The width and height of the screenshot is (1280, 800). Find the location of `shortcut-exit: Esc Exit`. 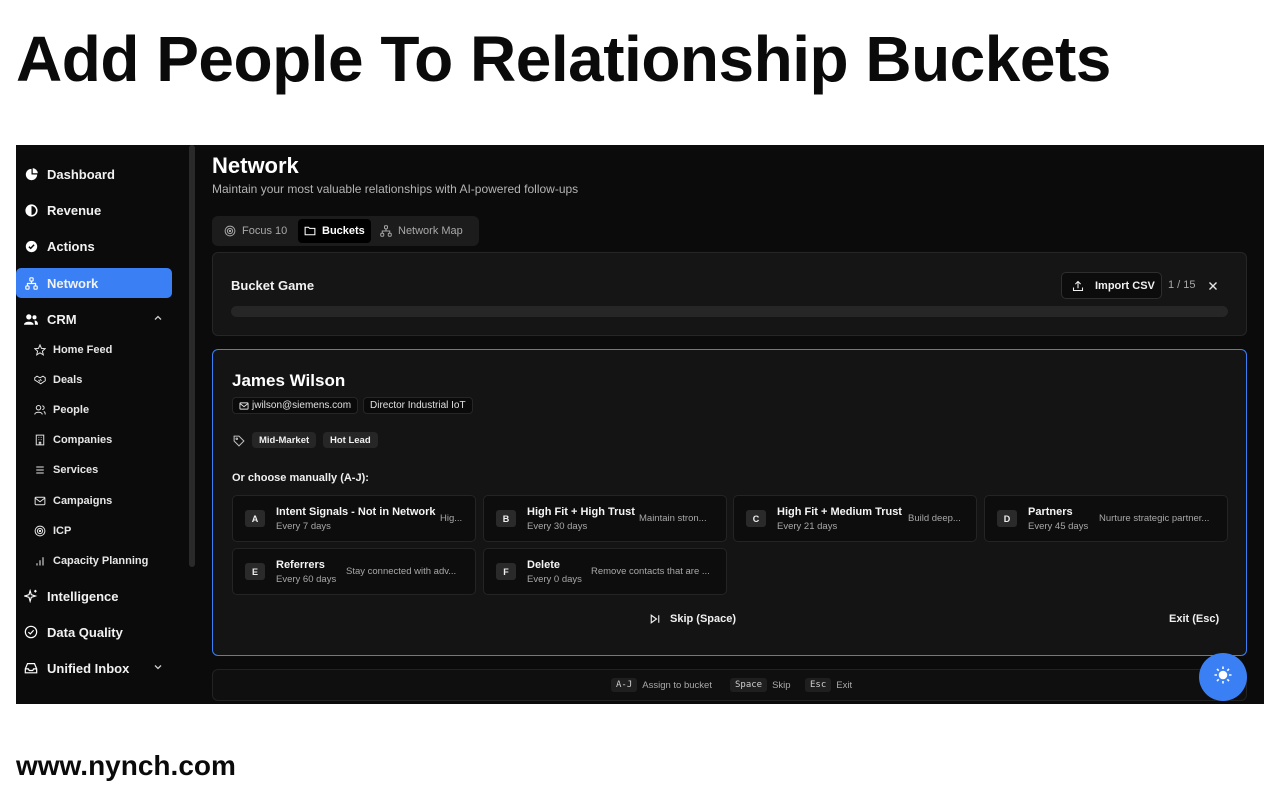

shortcut-exit: Esc Exit is located at coordinates (828, 685).